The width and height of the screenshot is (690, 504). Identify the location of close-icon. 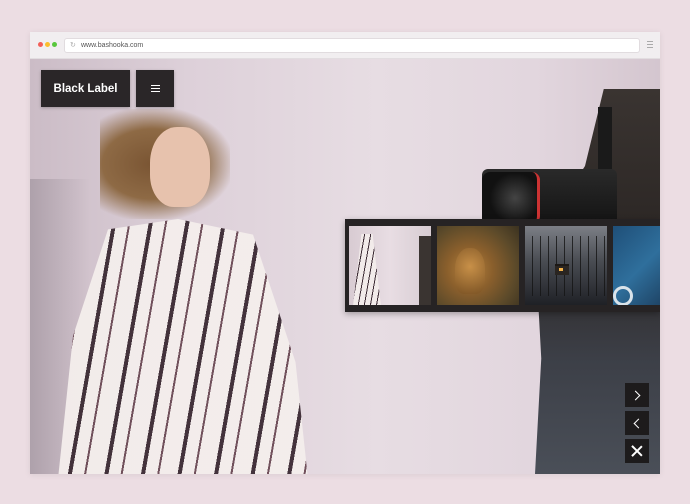
(637, 451).